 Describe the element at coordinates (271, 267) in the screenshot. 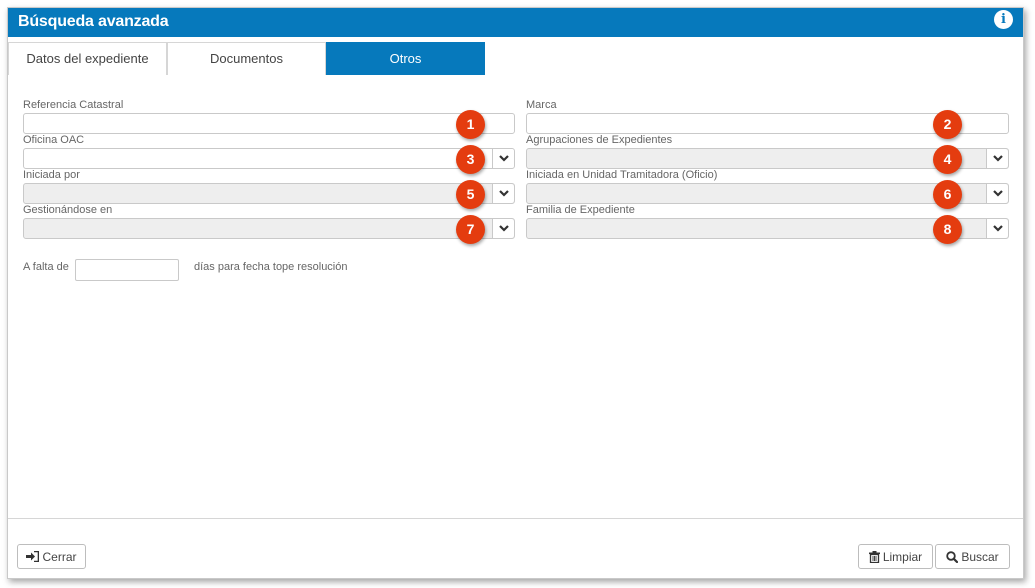

I see `falta-suffix-label: días para fecha tope resolución` at that location.